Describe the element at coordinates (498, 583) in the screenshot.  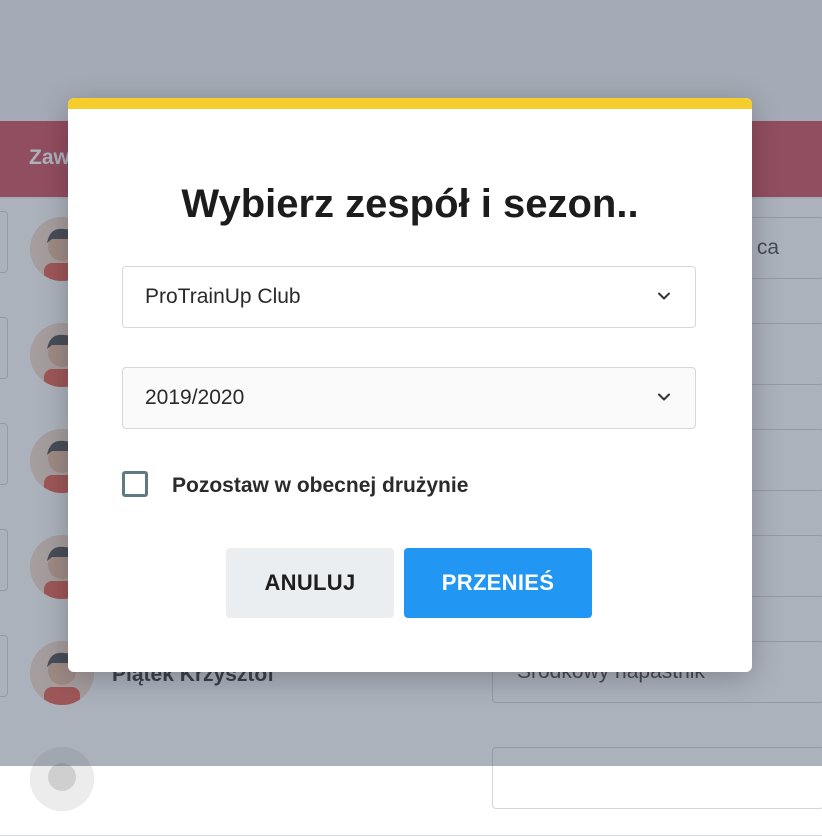
I see `move-button: PRZENIEŚ` at that location.